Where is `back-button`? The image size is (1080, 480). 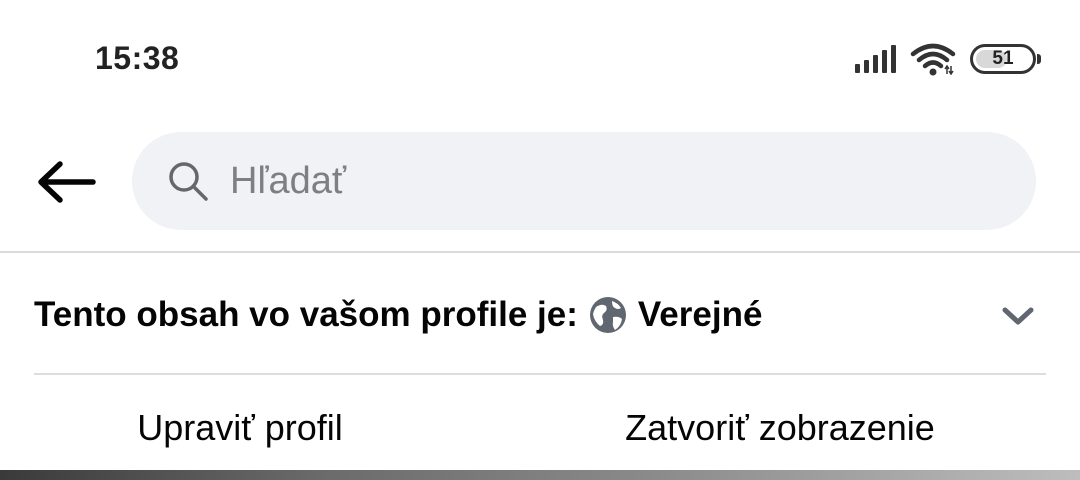
back-button is located at coordinates (66, 182).